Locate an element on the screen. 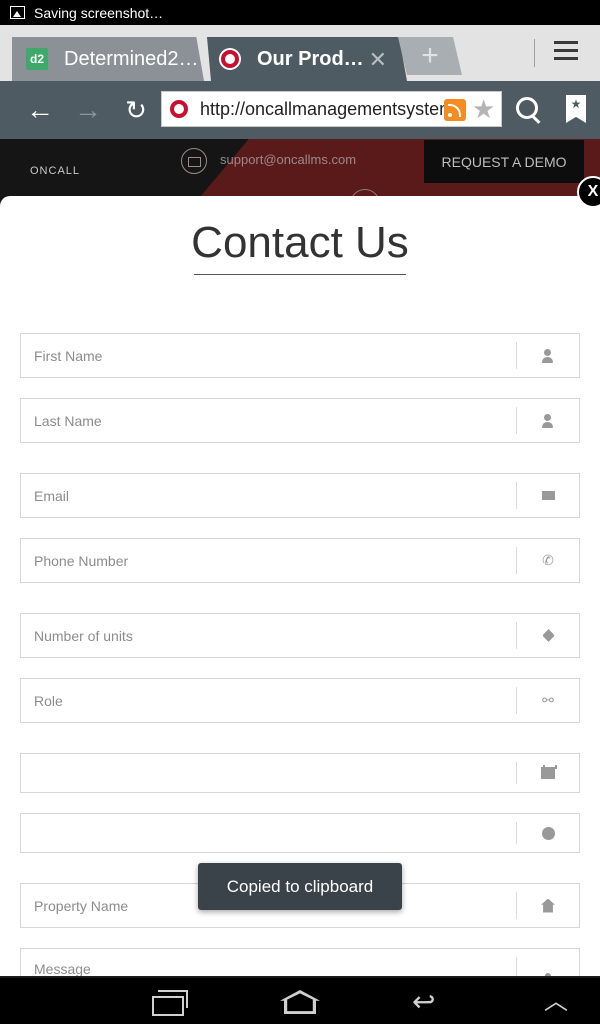 Image resolution: width=600 pixels, height=1024 pixels. browser-tab-strip: d2 Determined2… Our Prod… ✕ + is located at coordinates (300, 53).